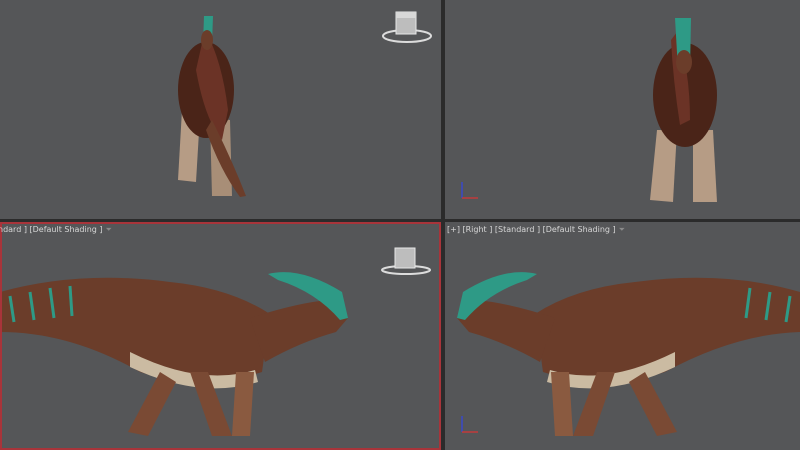 This screenshot has width=800, height=450. I want to click on viewport-label: ndard ] [Default Shading ] ⏷, so click(56, 230).